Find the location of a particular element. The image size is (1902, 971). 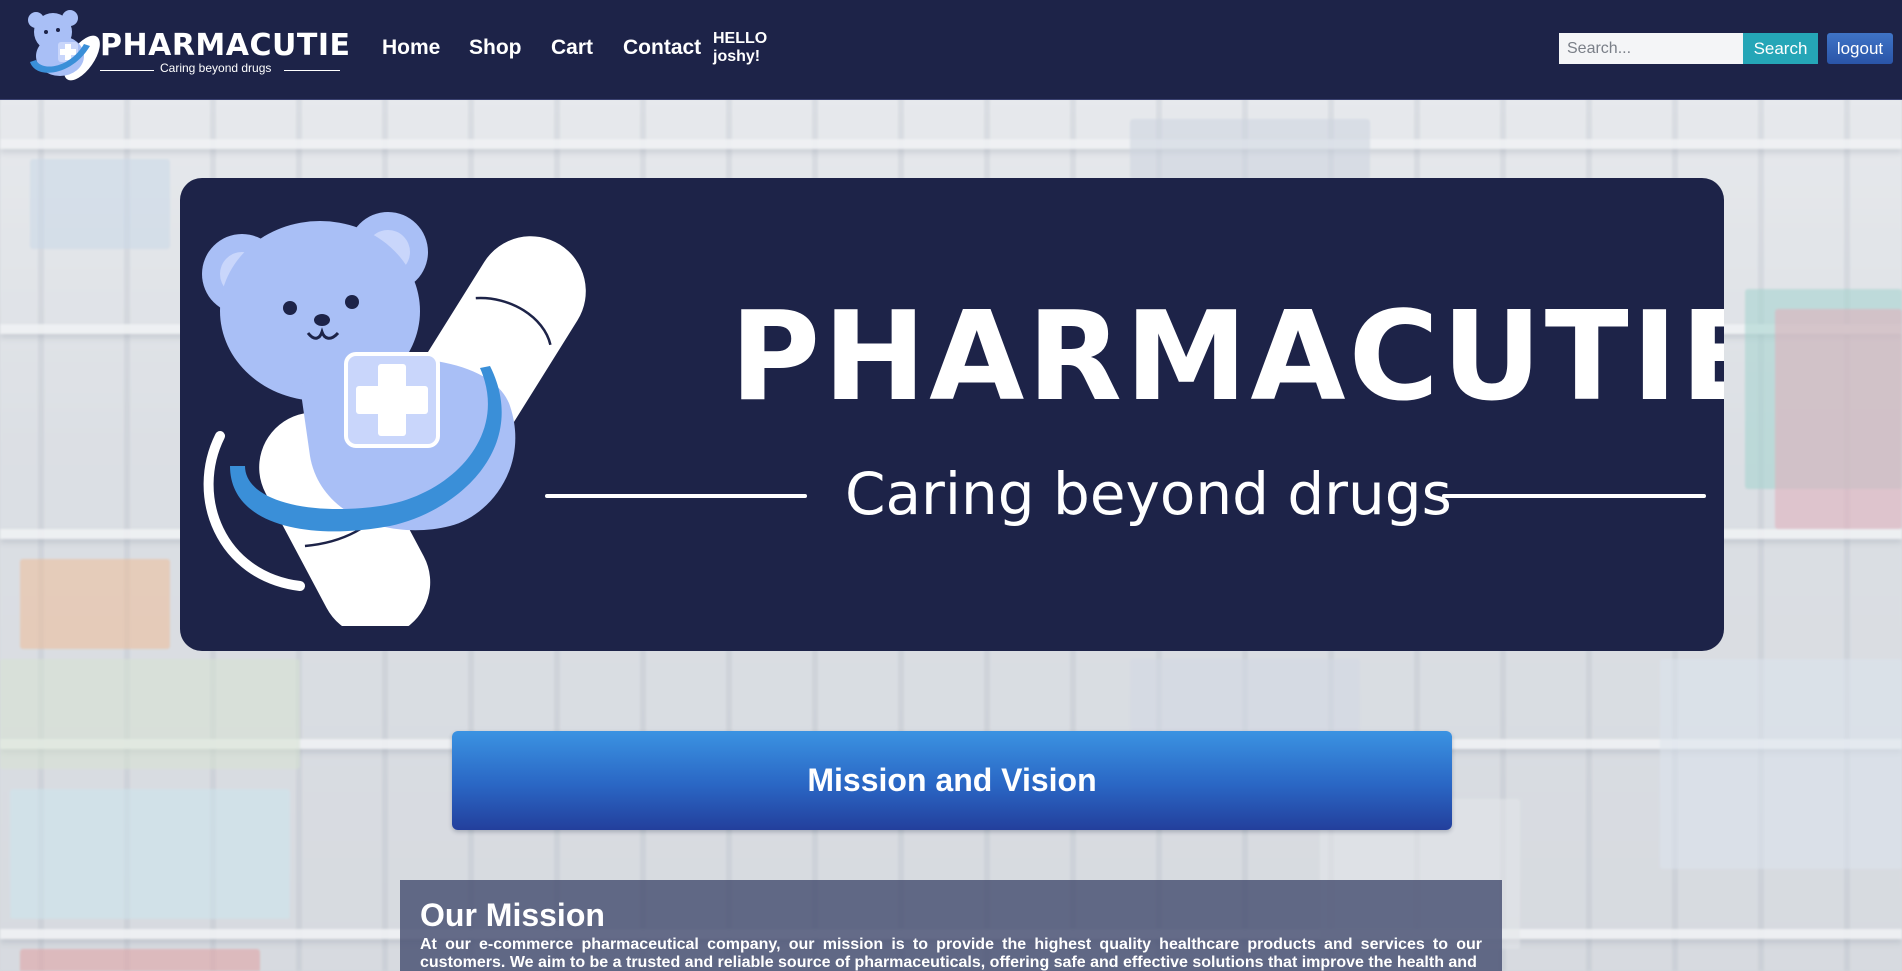

hero-tagline: Caring beyond drugs is located at coordinates (1148, 494).